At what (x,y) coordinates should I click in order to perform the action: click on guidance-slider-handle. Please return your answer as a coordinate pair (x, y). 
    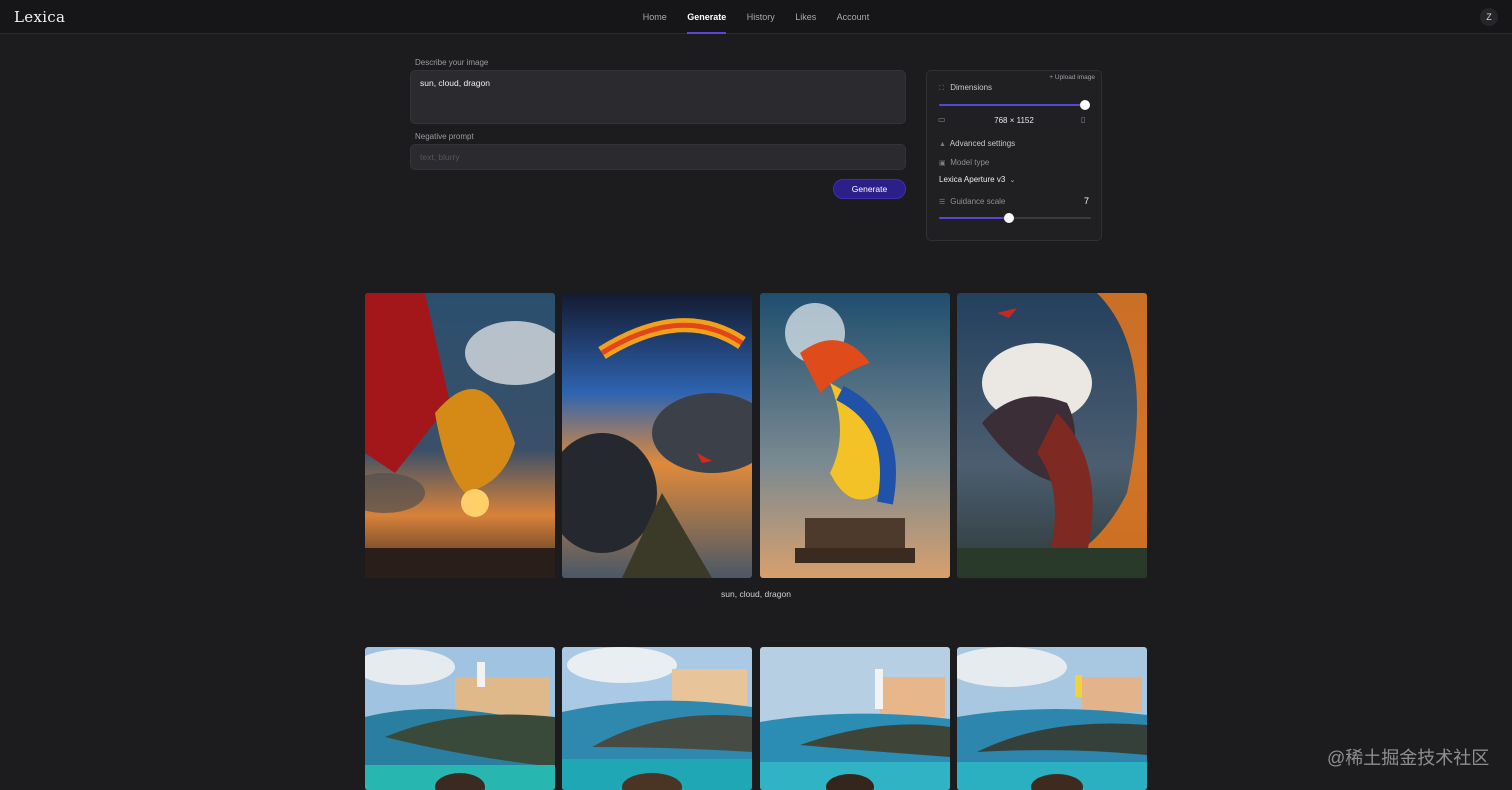
    Looking at the image, I should click on (1008, 218).